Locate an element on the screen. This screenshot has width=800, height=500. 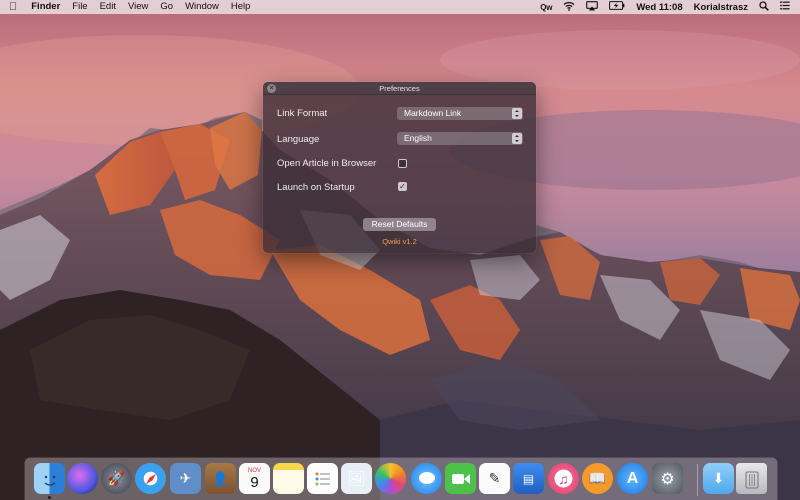
close-icon: × is located at coordinates (271, 88).